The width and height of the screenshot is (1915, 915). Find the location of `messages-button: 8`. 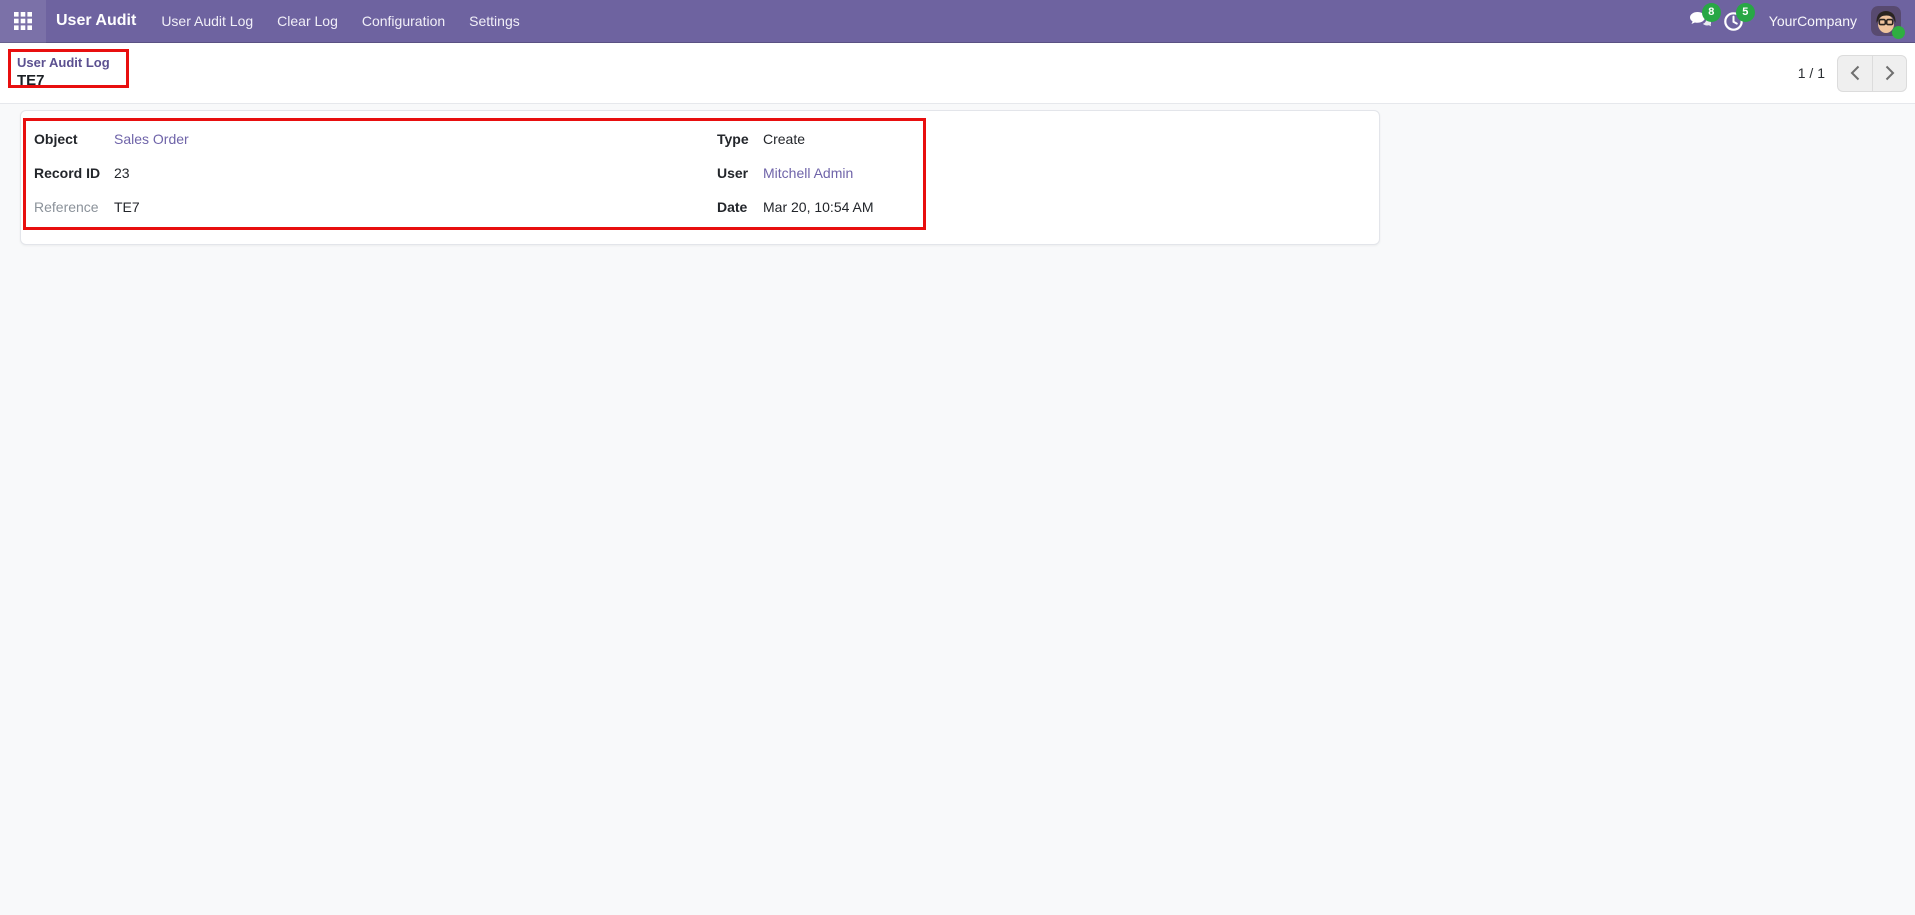

messages-button: 8 is located at coordinates (1702, 21).